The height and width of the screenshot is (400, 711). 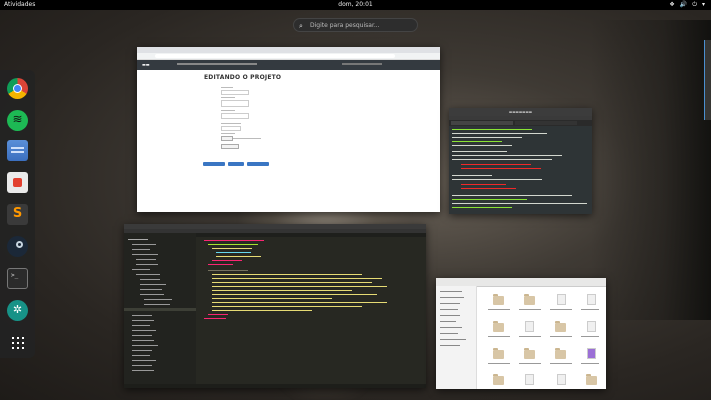 What do you see at coordinates (694, 5) in the screenshot?
I see `power-icon: ⏻` at bounding box center [694, 5].